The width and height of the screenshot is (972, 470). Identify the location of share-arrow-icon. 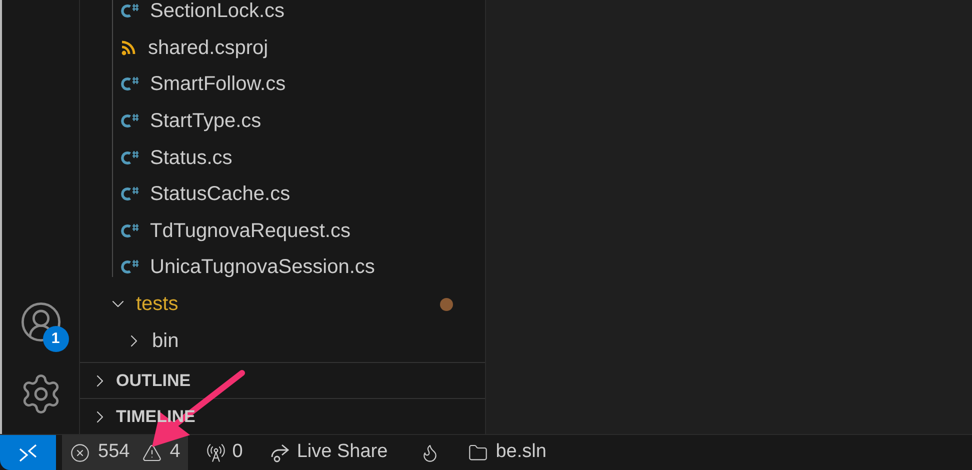
(279, 452).